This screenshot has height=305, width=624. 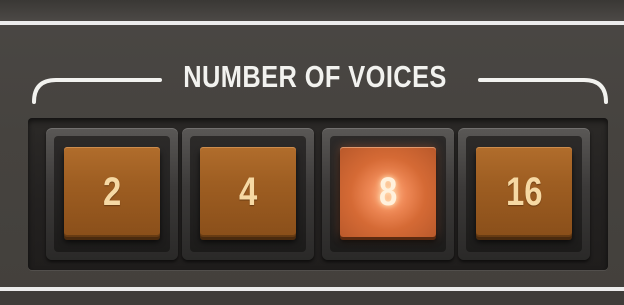 I want to click on top-divider, so click(x=312, y=23).